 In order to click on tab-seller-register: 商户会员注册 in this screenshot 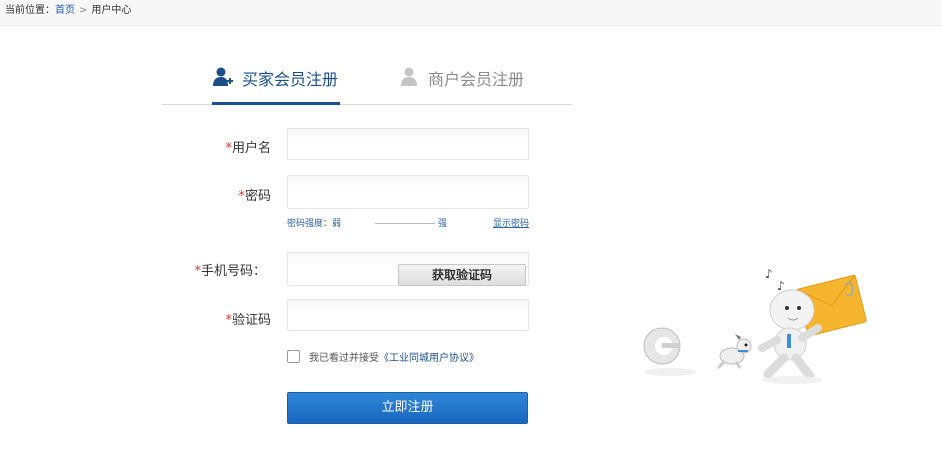, I will do `click(461, 85)`.